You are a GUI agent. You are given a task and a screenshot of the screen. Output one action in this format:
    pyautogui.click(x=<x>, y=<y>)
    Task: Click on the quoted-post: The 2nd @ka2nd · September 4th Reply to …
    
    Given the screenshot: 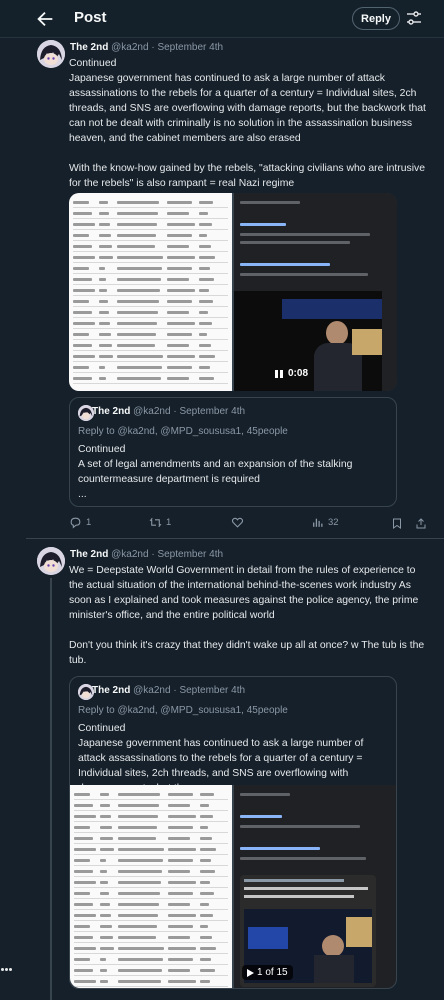 What is the action you would take?
    pyautogui.click(x=233, y=452)
    